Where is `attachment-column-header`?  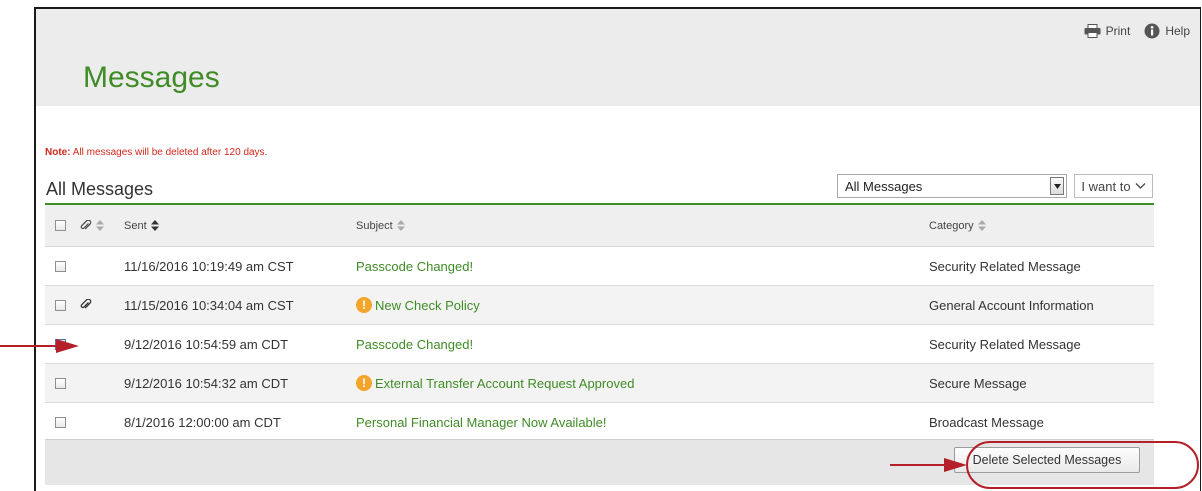 attachment-column-header is located at coordinates (92, 225).